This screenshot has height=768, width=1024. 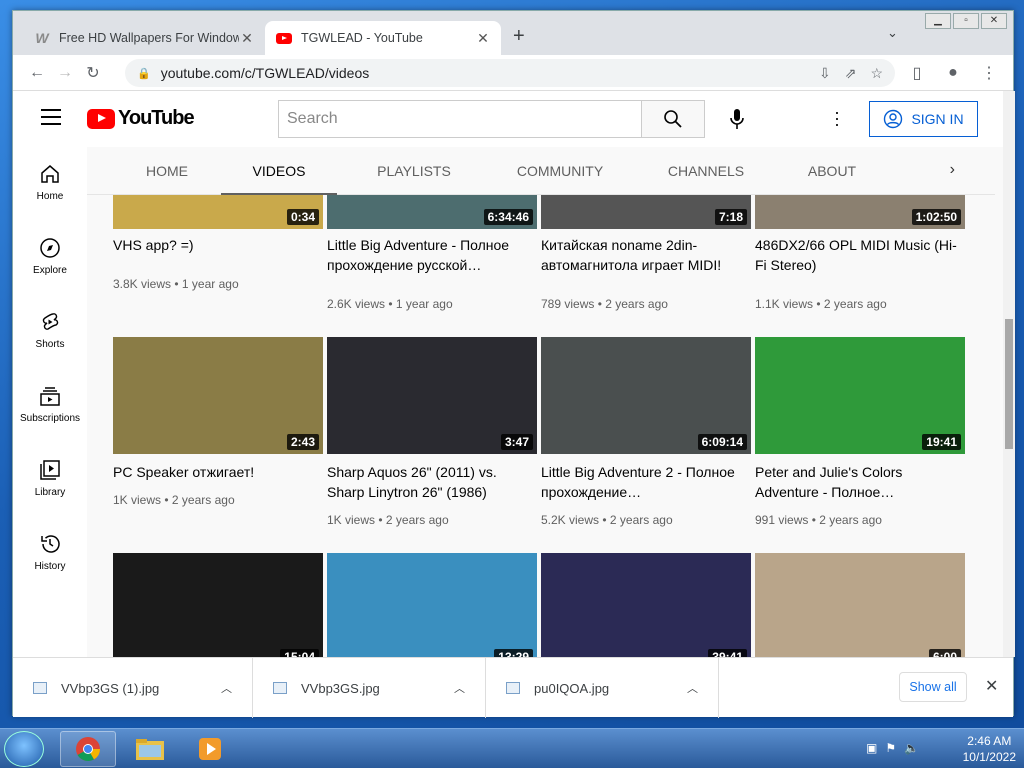 What do you see at coordinates (991, 686) in the screenshot?
I see `close-shelf-icon: ✕` at bounding box center [991, 686].